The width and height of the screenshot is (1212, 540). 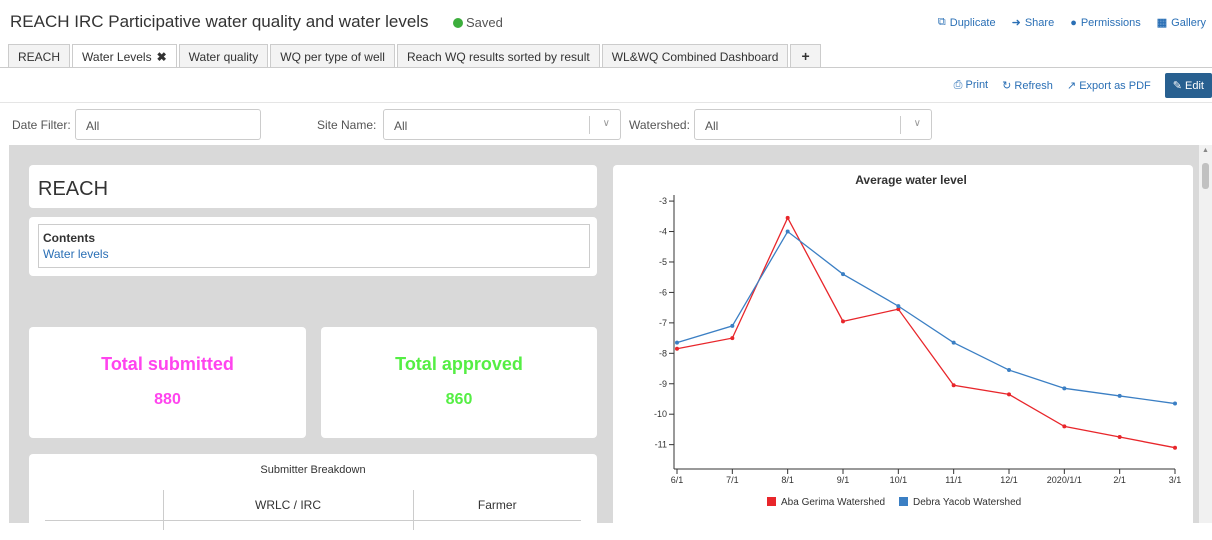 I want to click on table-header-empty, so click(x=104, y=505).